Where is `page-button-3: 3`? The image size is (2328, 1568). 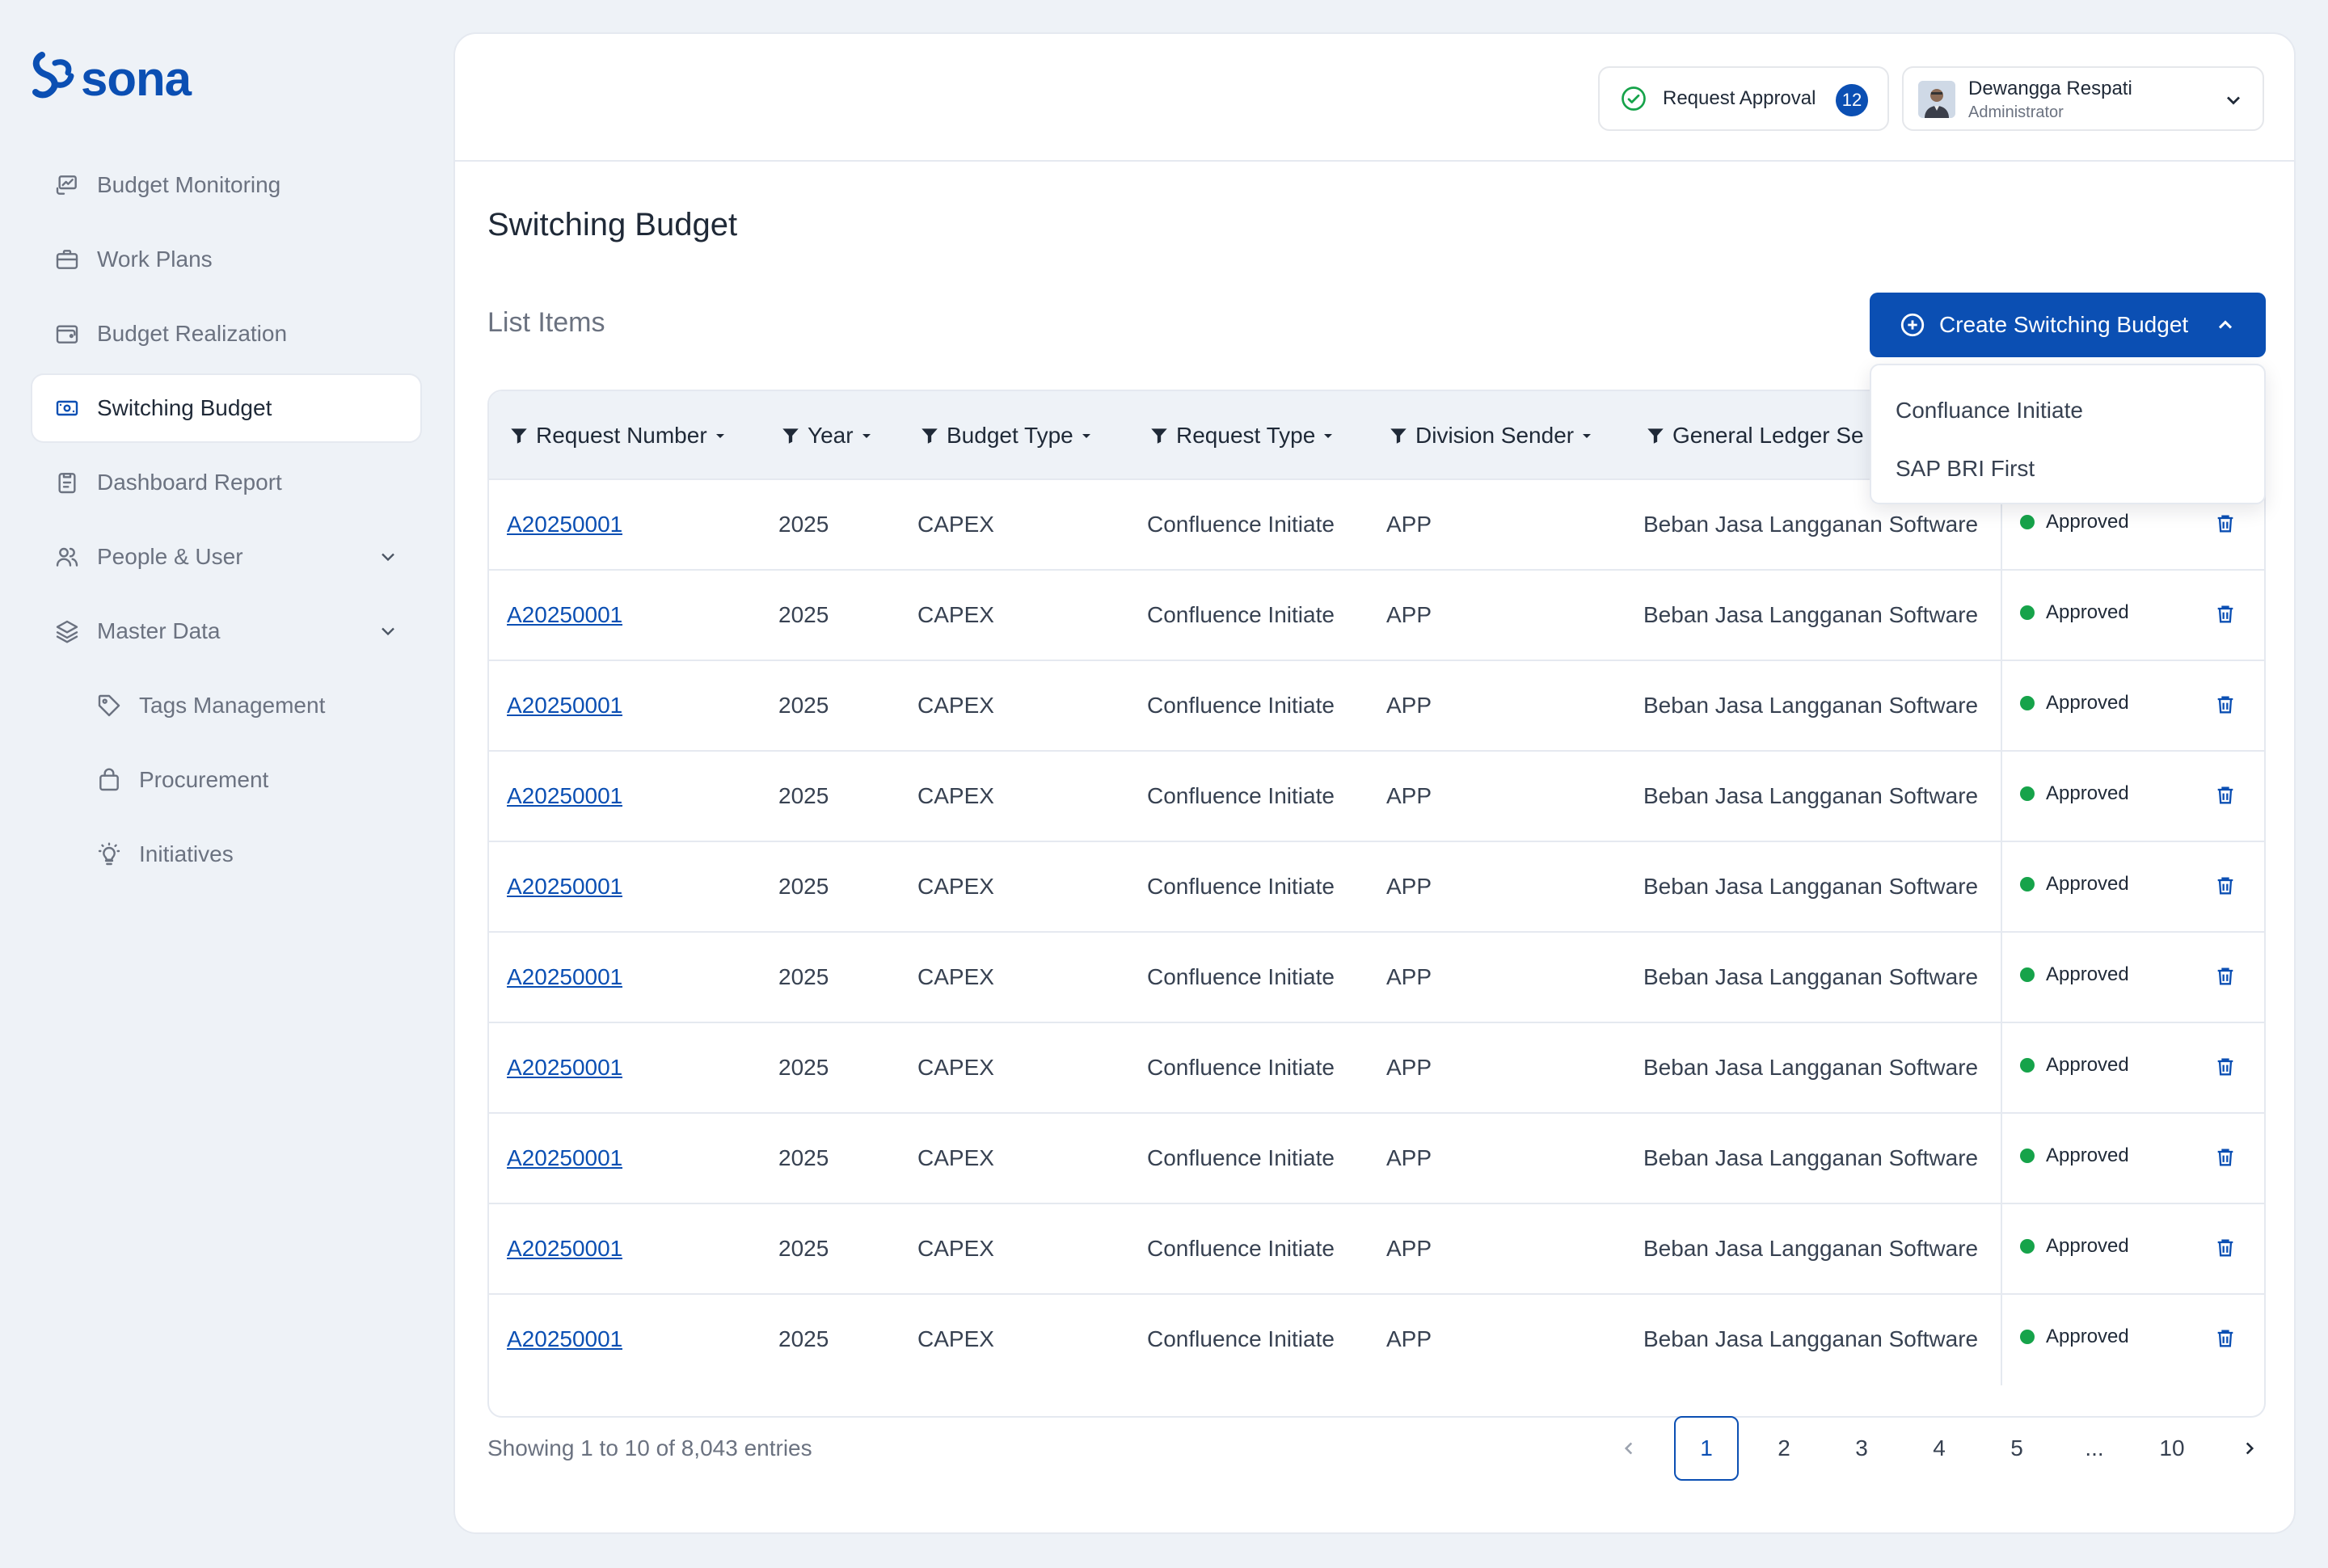 page-button-3: 3 is located at coordinates (1861, 1448).